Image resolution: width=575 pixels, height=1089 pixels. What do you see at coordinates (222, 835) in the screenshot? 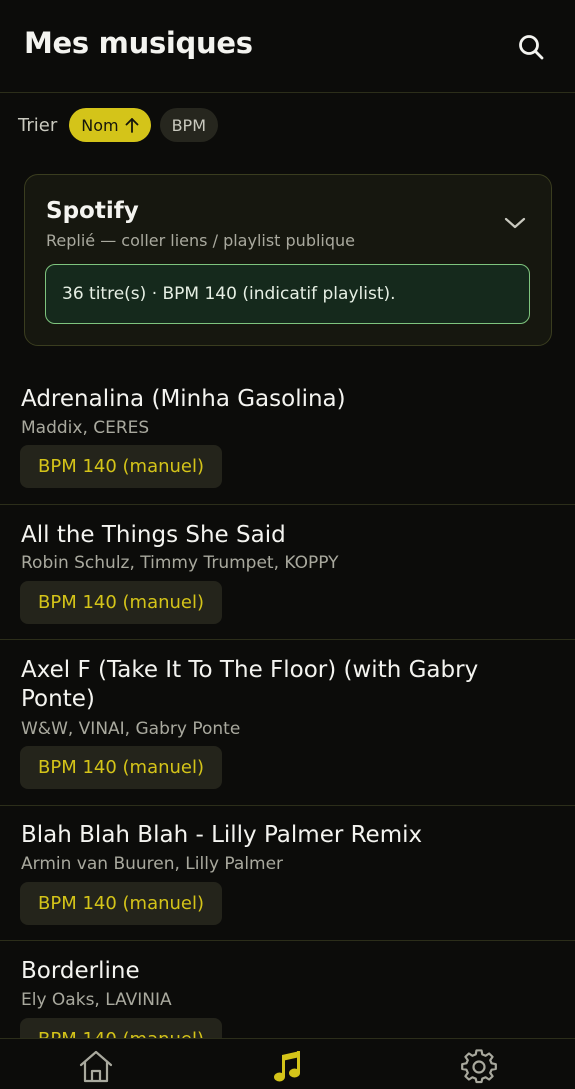
I see `track-title: Blah Blah Blah - Lilly Palmer Remix` at bounding box center [222, 835].